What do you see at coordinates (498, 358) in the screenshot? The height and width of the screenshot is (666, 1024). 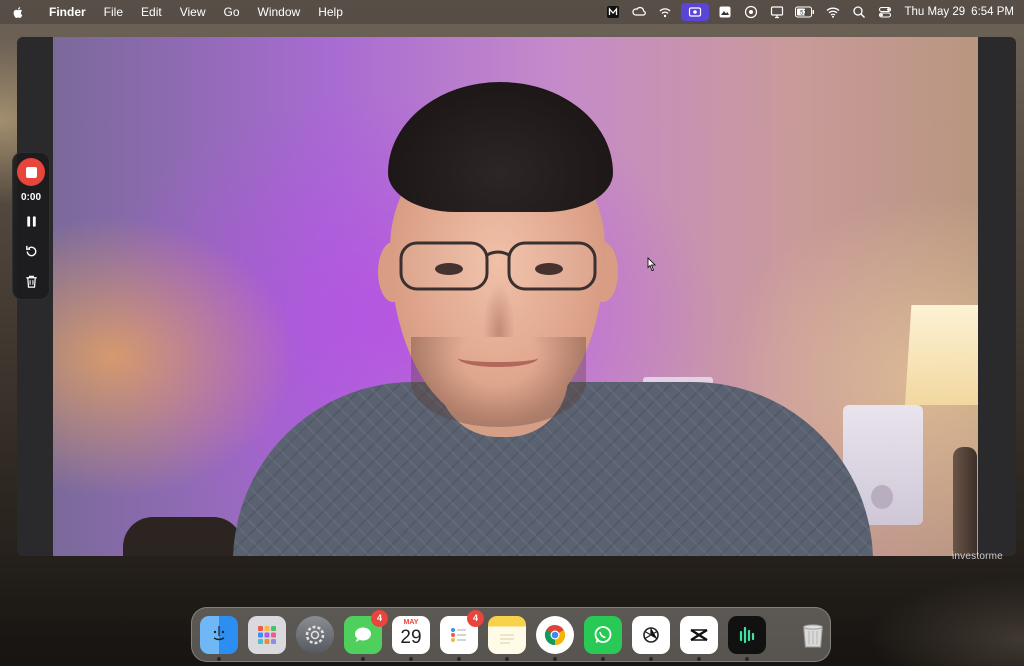 I see `person-mouth` at bounding box center [498, 358].